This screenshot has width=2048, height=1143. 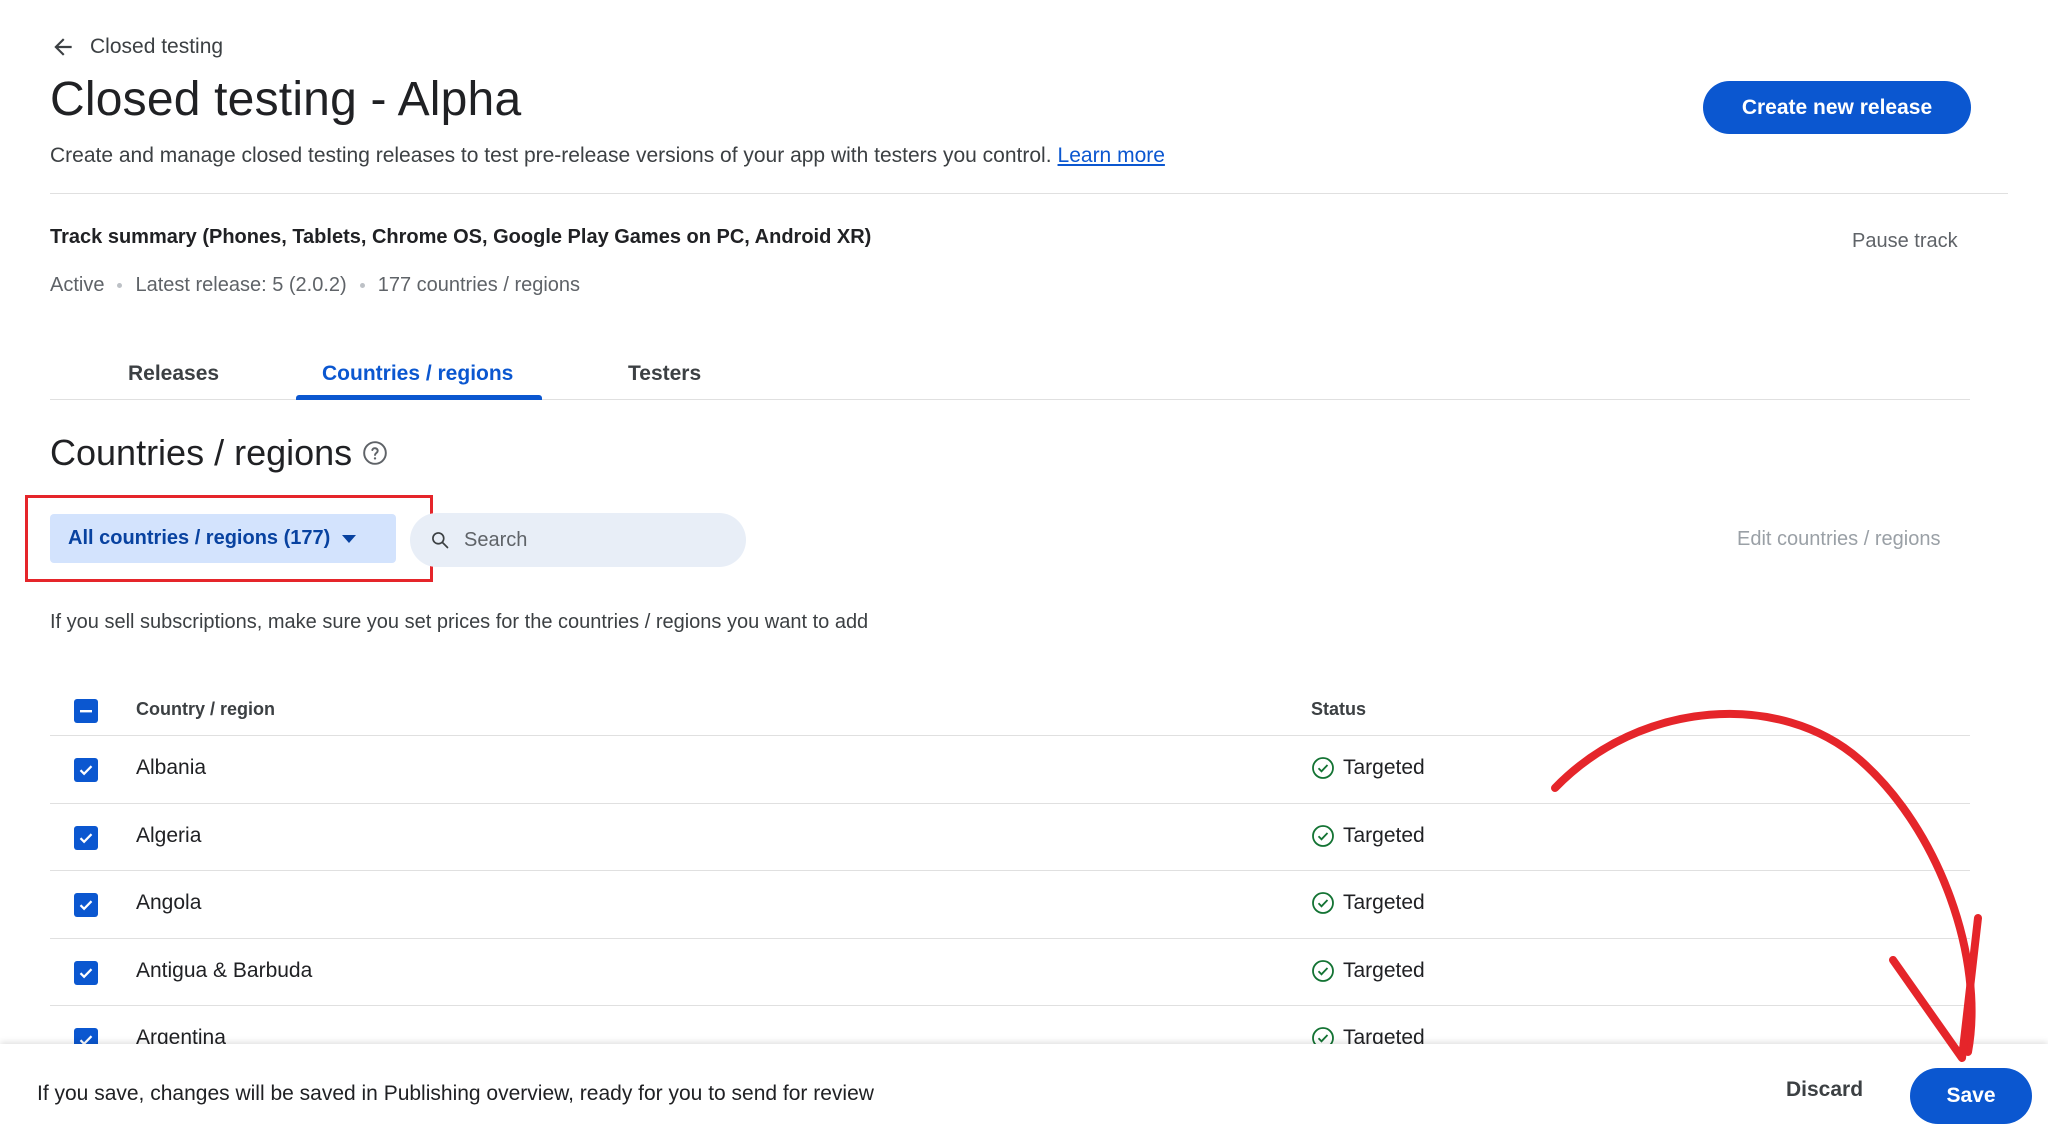 I want to click on table-row: Antigua & Barbuda Targeted, so click(x=1010, y=972).